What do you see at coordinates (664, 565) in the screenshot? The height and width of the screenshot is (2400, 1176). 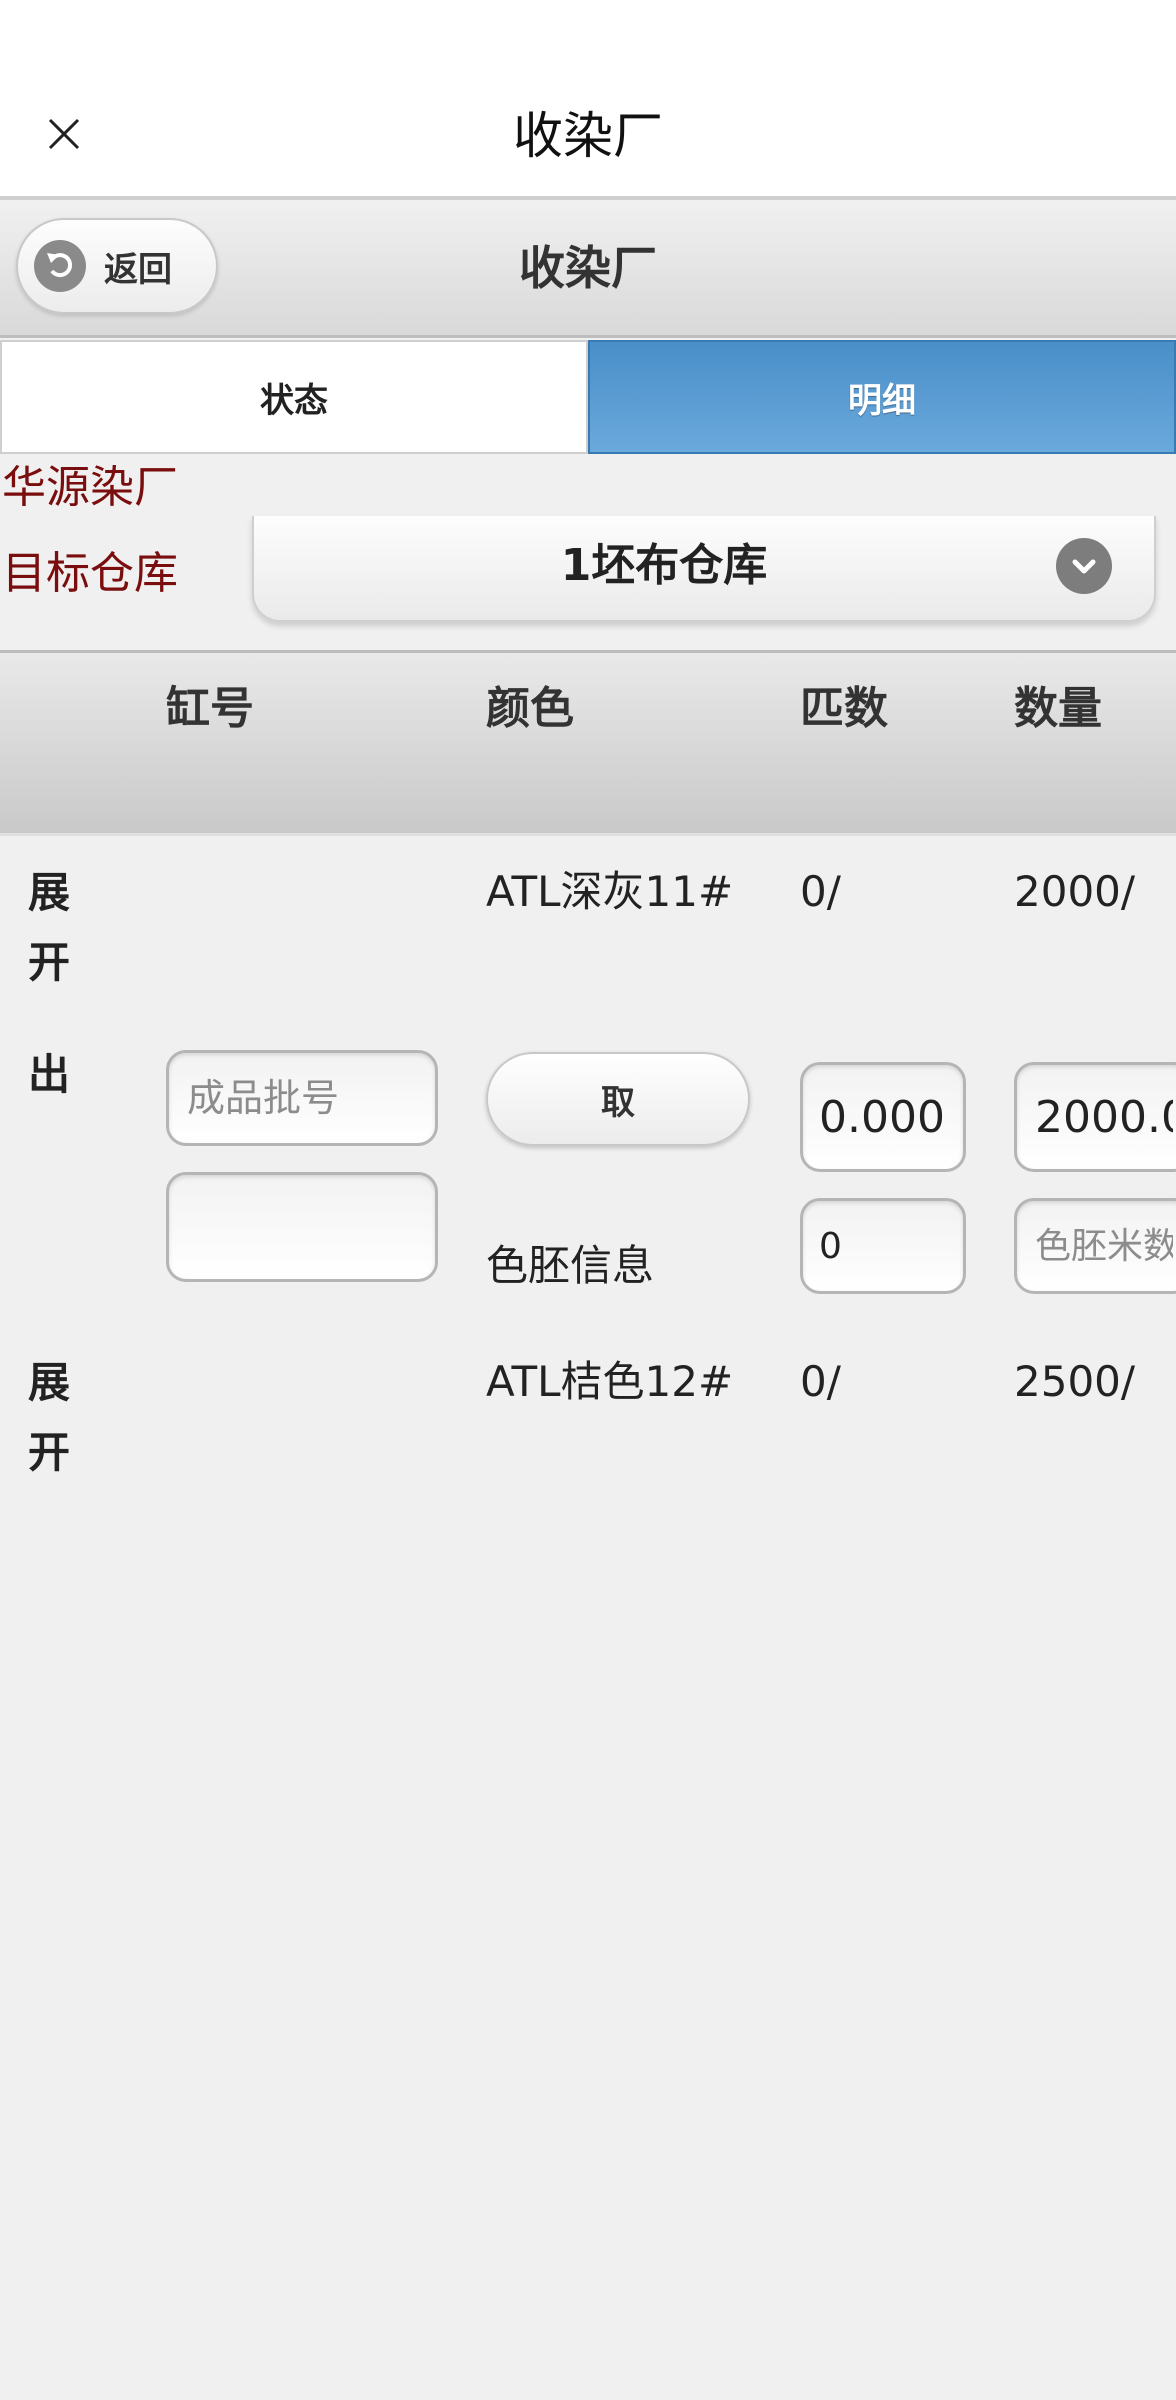 I see `warehouse-select-value: 1坯布仓库` at bounding box center [664, 565].